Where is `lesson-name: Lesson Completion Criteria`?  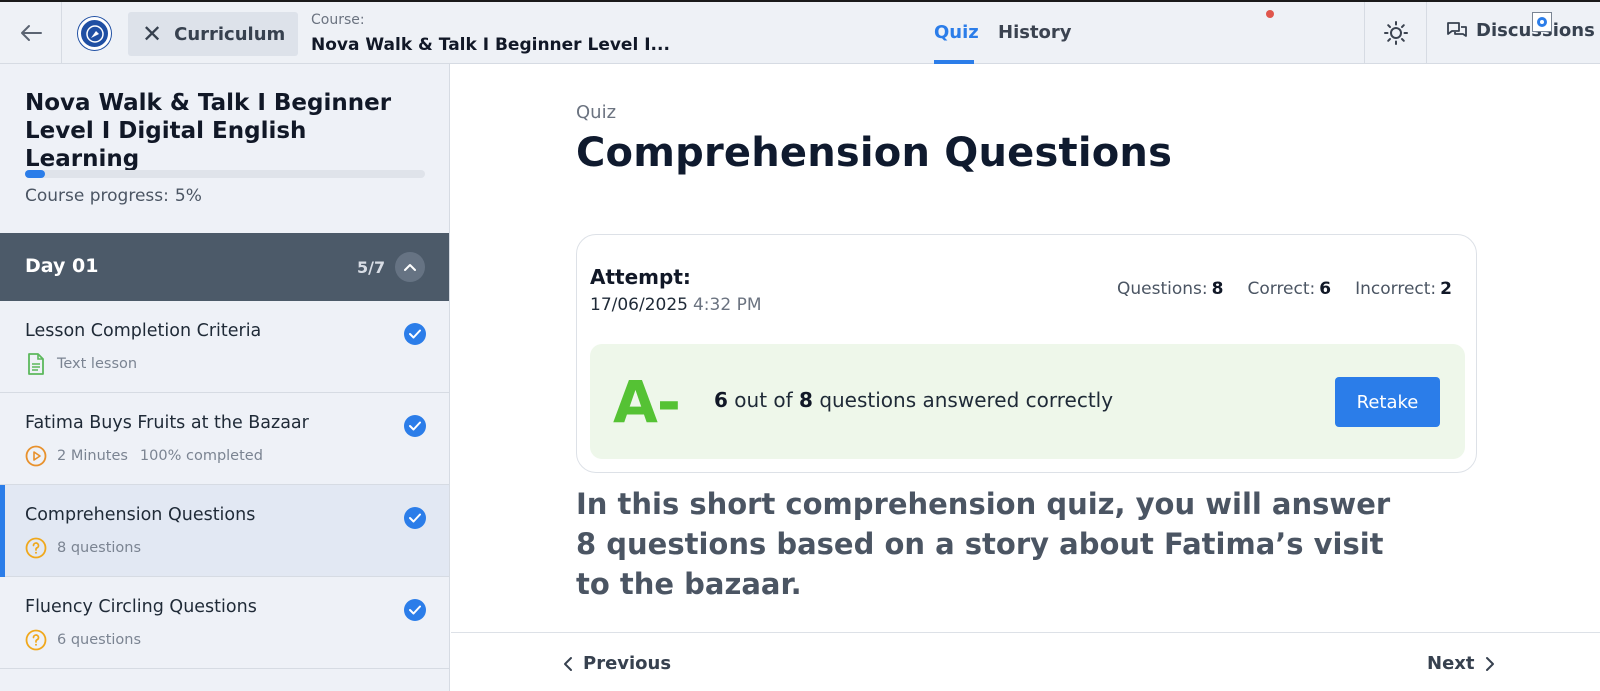 lesson-name: Lesson Completion Criteria is located at coordinates (143, 331).